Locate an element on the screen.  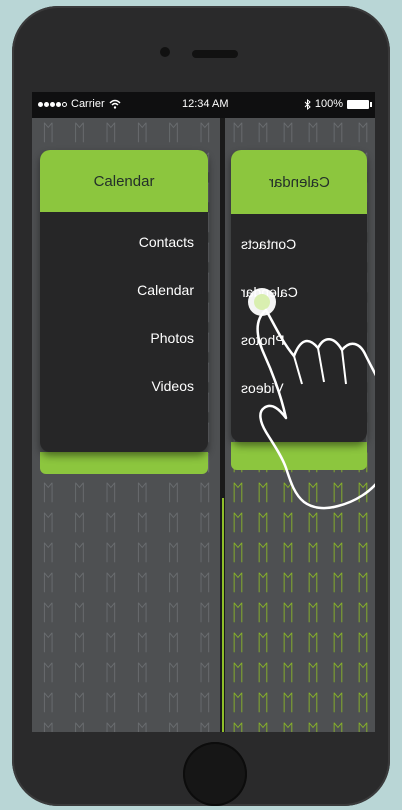
status-bar: Carrier 12:34 AM 100% is located at coordinates (203, 105).